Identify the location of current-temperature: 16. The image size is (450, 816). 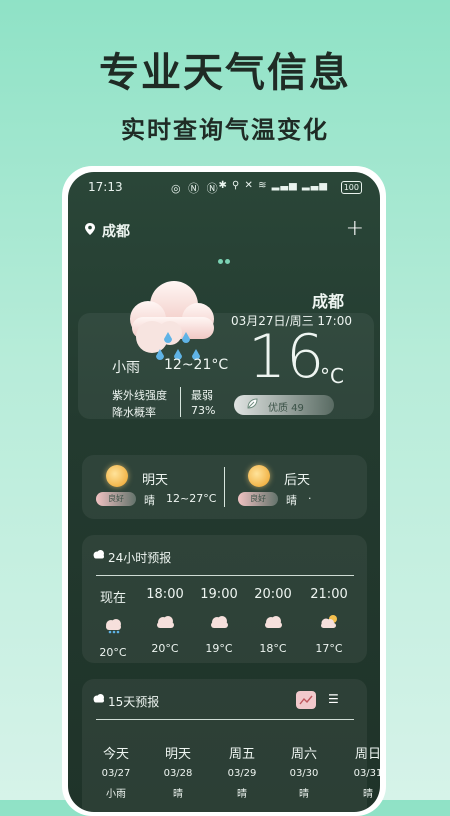
(286, 357).